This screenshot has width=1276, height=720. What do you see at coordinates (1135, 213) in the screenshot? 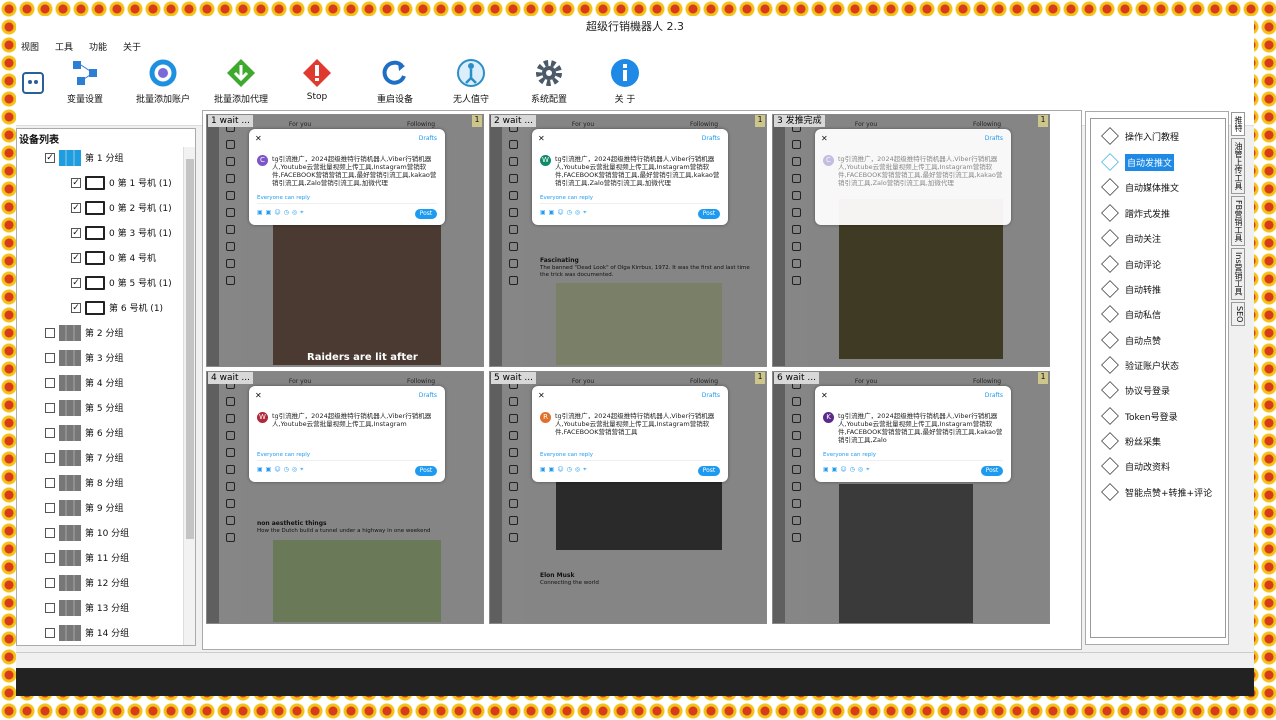
I see `function-item: 蹭炸式发推` at bounding box center [1135, 213].